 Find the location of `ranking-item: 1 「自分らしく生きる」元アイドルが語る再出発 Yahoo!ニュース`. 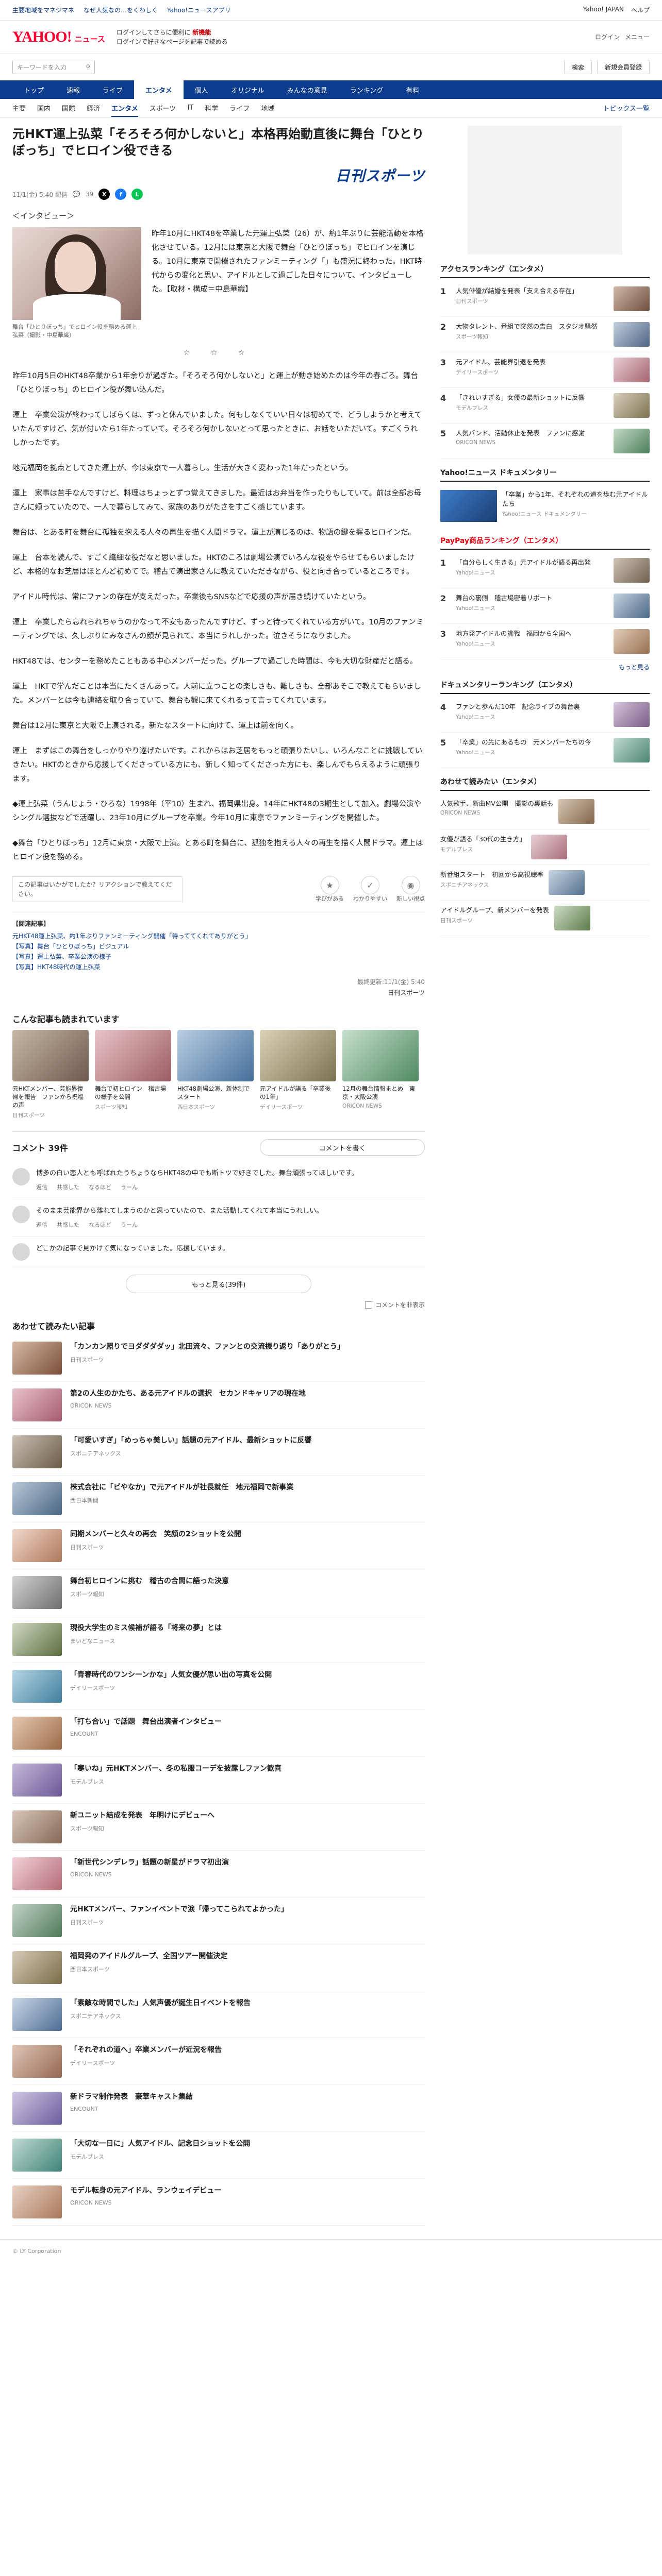

ranking-item: 1 「自分らしく生きる」元アイドルが語る再出発 Yahoo!ニュース is located at coordinates (545, 570).